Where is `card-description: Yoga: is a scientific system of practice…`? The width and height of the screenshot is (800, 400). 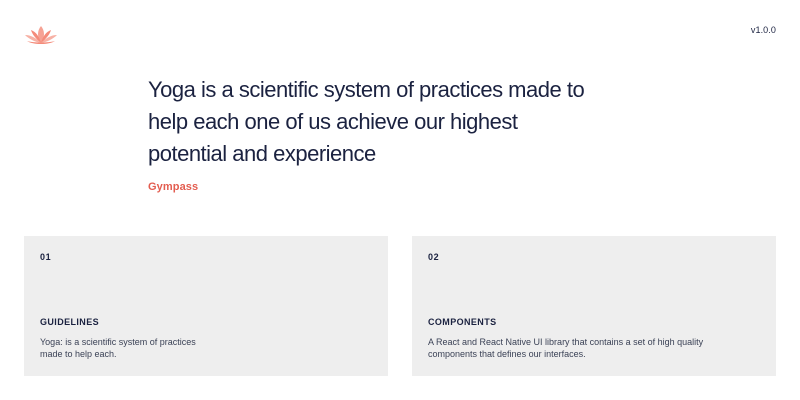
card-description: Yoga: is a scientific system of practice… is located at coordinates (118, 348).